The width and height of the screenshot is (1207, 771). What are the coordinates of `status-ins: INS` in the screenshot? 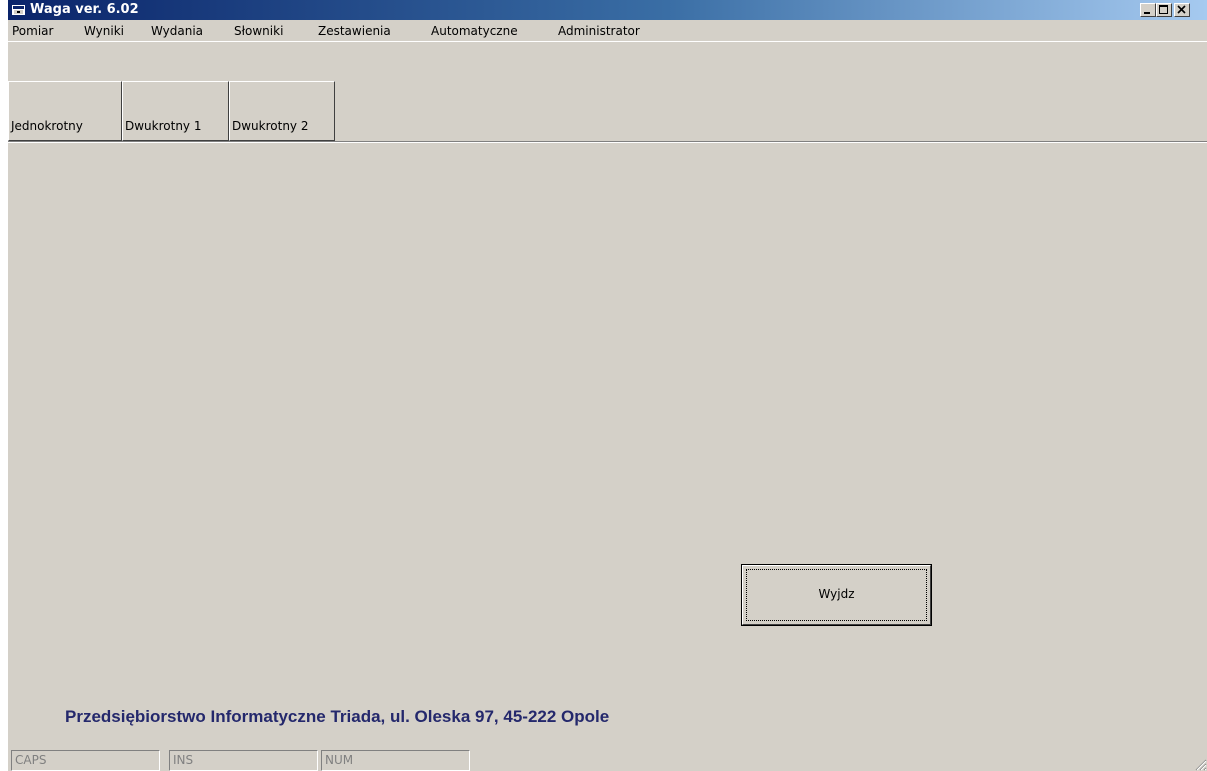 It's located at (243, 760).